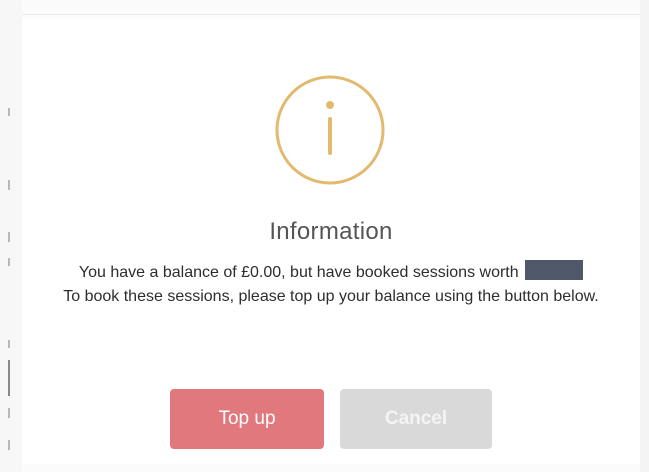 This screenshot has width=649, height=472. What do you see at coordinates (644, 236) in the screenshot?
I see `backdrop-right-edge` at bounding box center [644, 236].